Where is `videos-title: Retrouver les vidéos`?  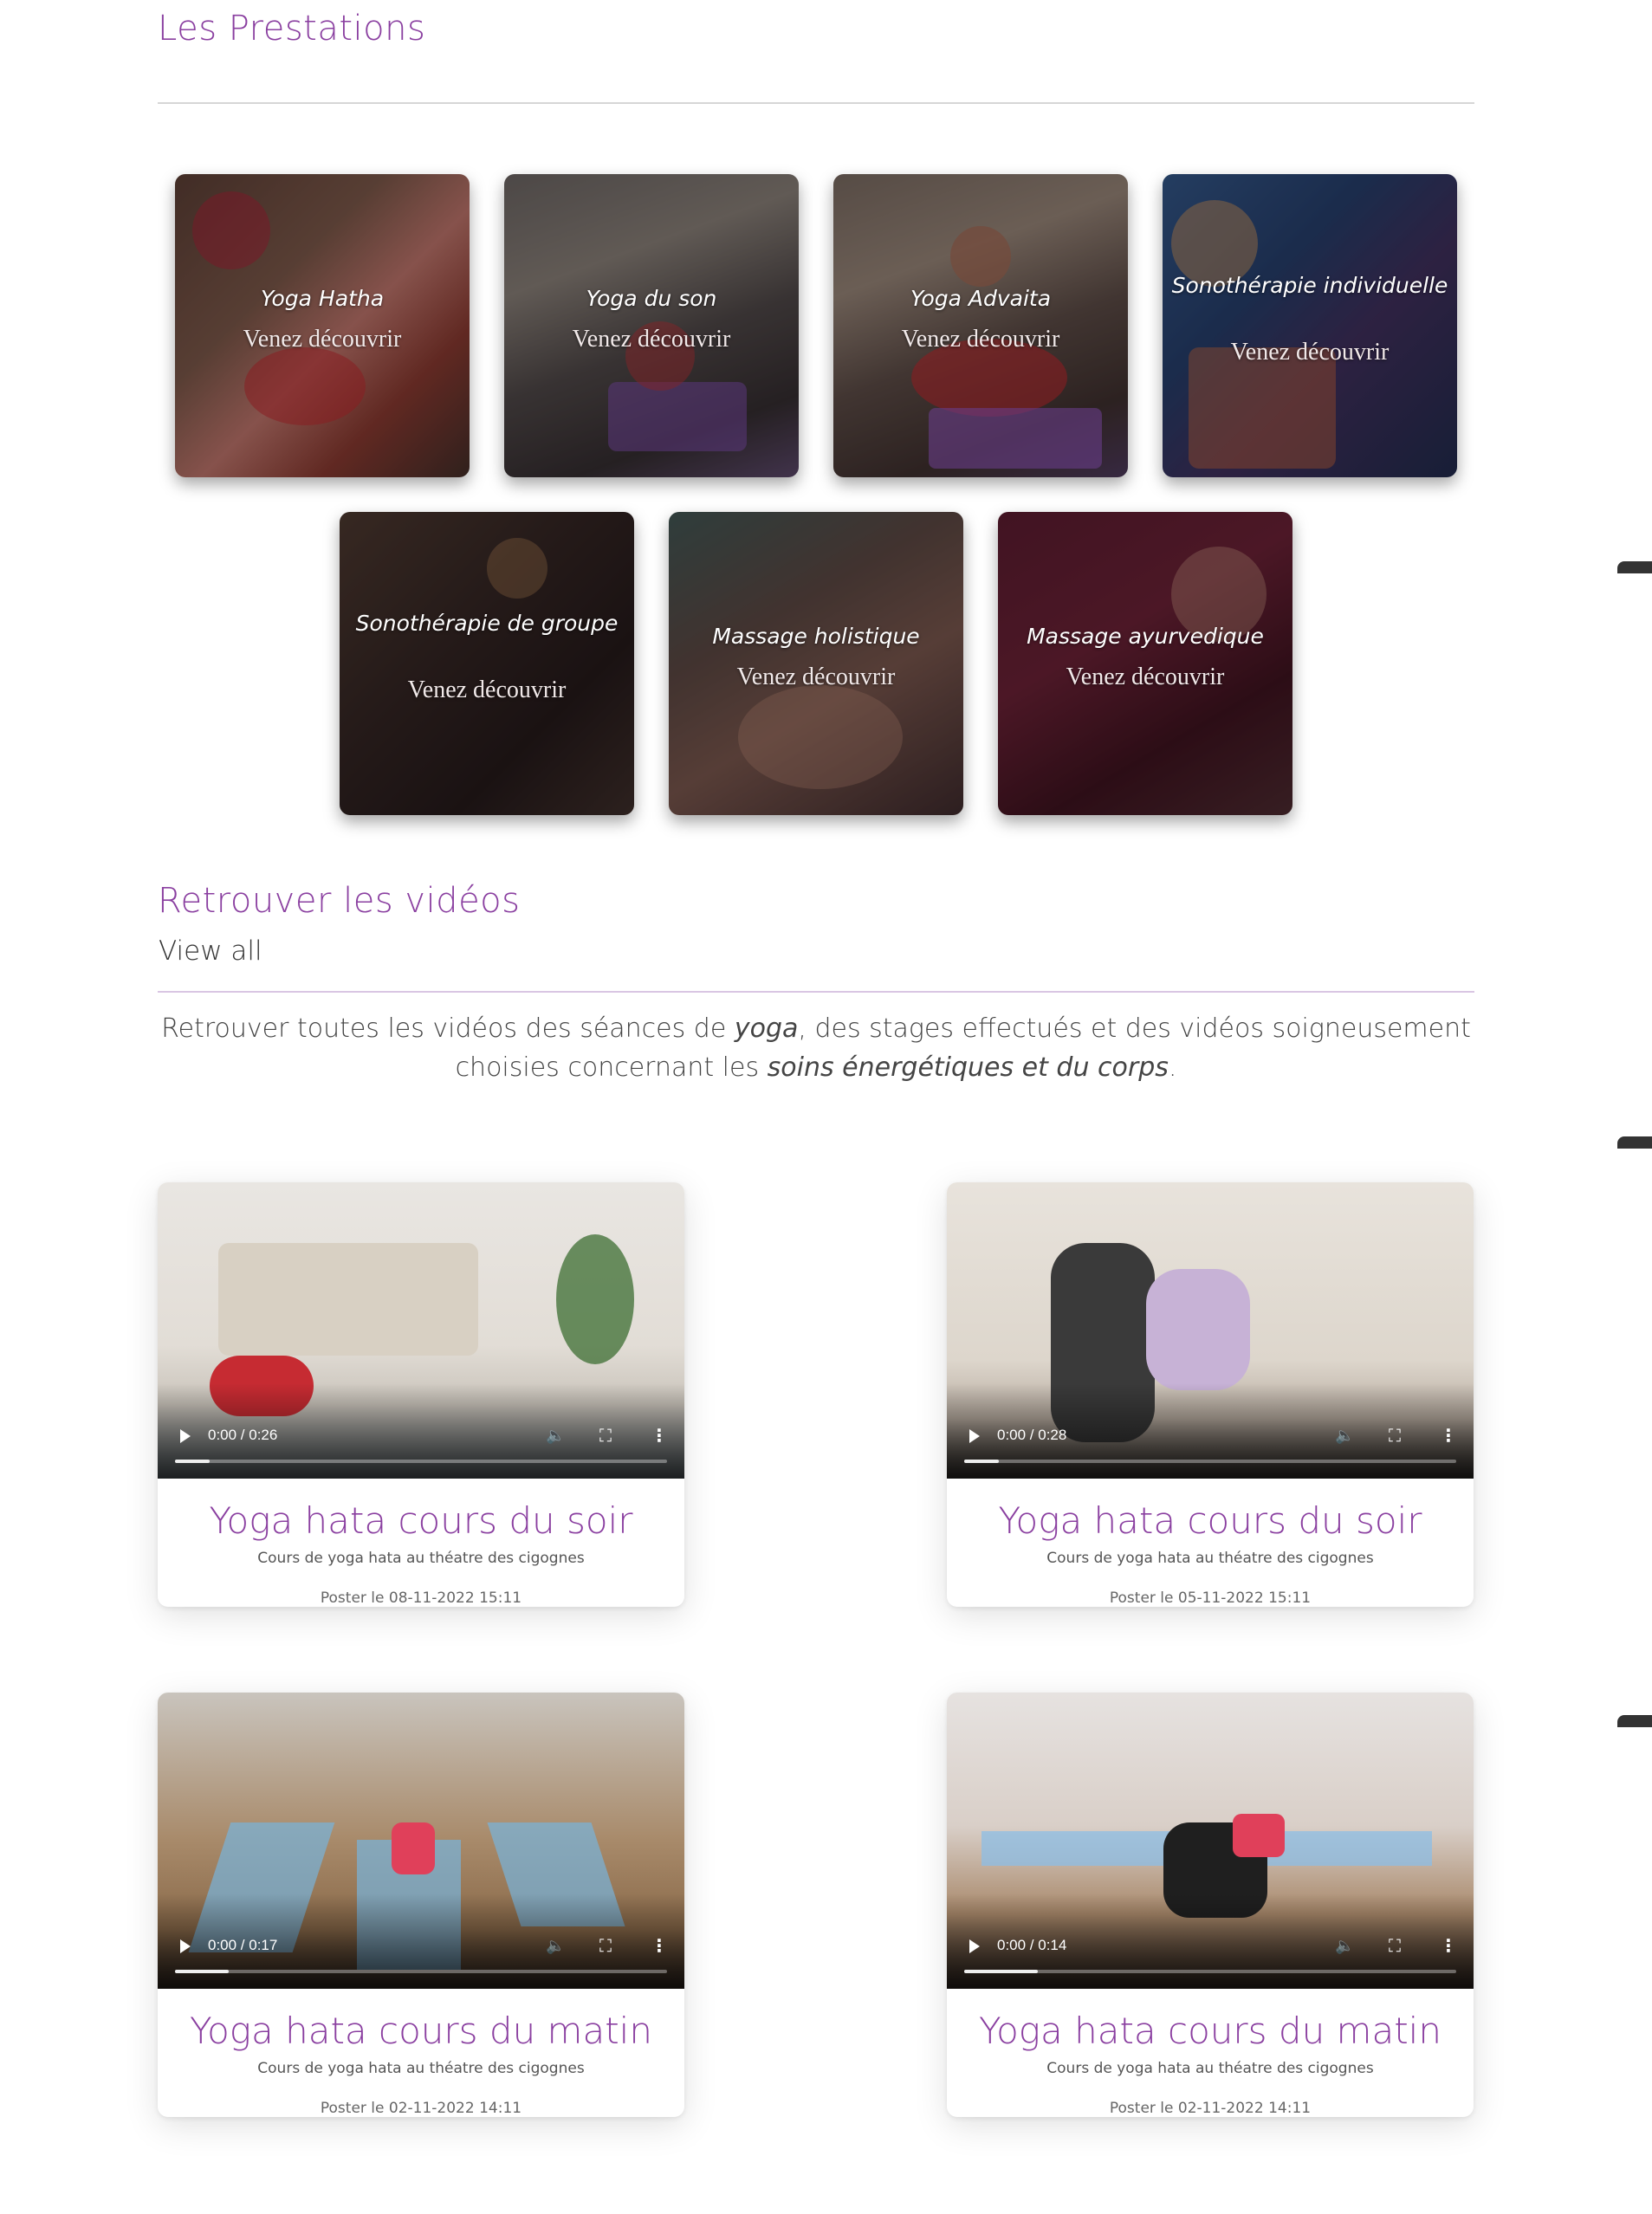 videos-title: Retrouver les vidéos is located at coordinates (339, 901).